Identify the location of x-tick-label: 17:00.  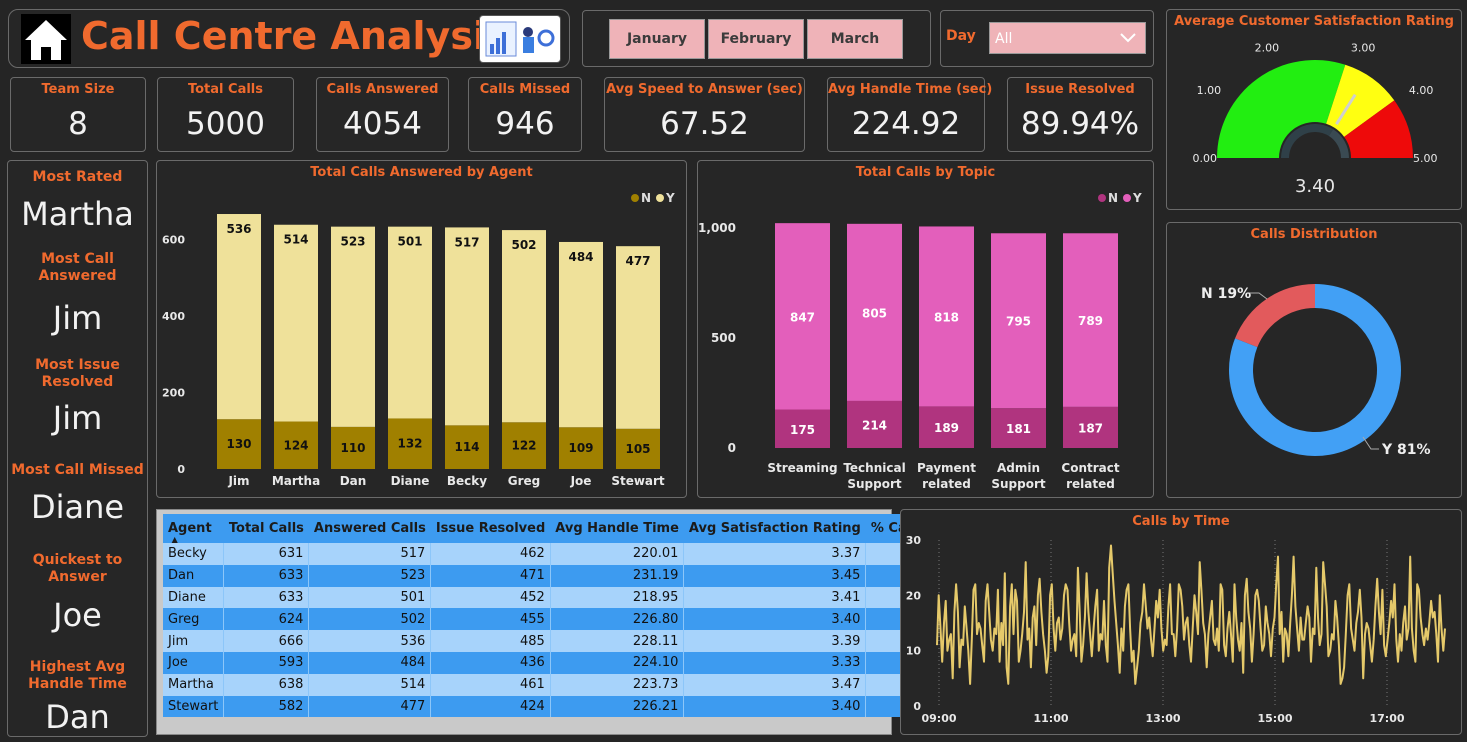
(1386, 718).